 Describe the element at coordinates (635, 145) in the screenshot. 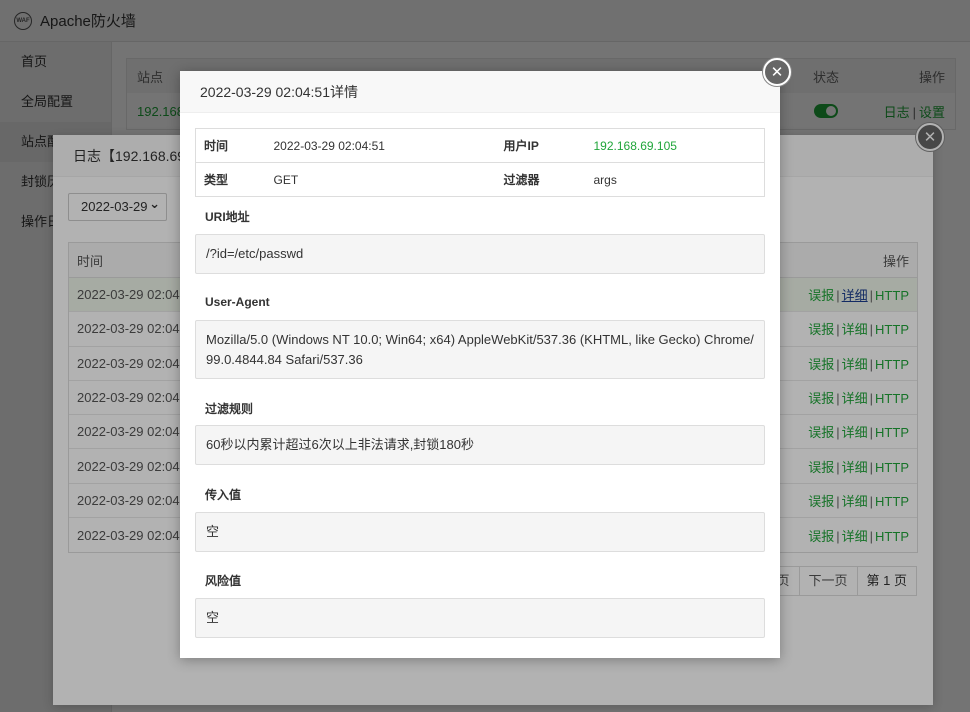

I see `ip-value: 192.168.69.105` at that location.